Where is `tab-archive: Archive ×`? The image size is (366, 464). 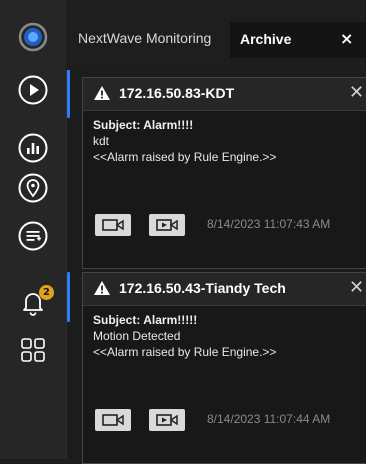 tab-archive: Archive × is located at coordinates (298, 40).